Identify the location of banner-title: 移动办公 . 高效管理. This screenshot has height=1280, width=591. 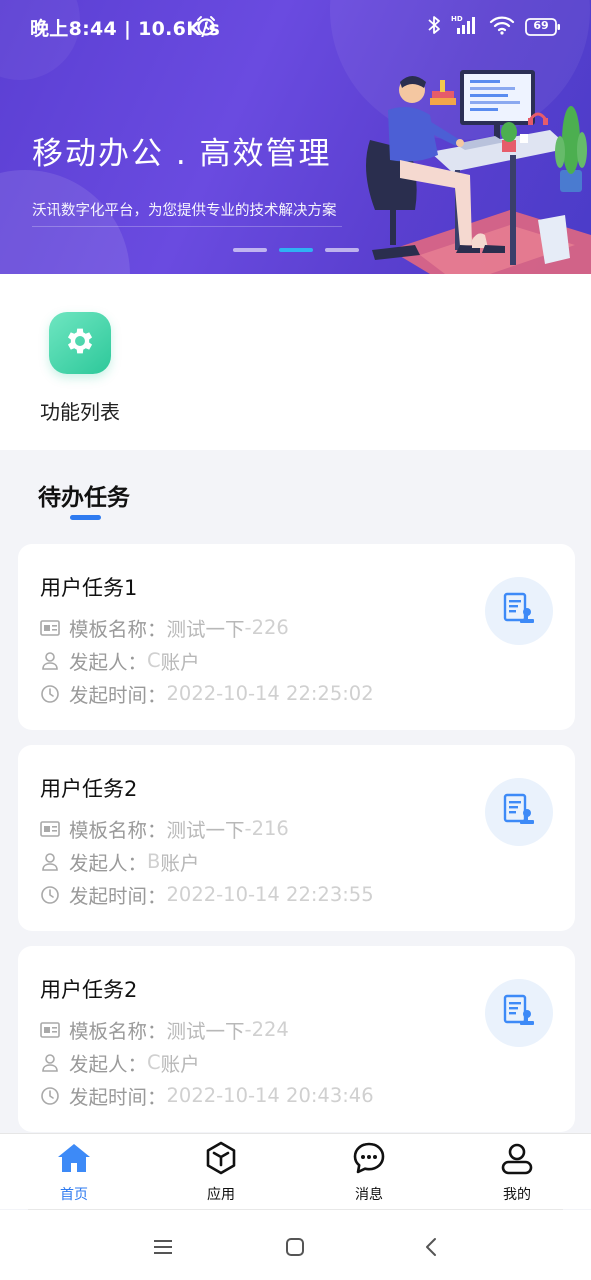
(182, 154).